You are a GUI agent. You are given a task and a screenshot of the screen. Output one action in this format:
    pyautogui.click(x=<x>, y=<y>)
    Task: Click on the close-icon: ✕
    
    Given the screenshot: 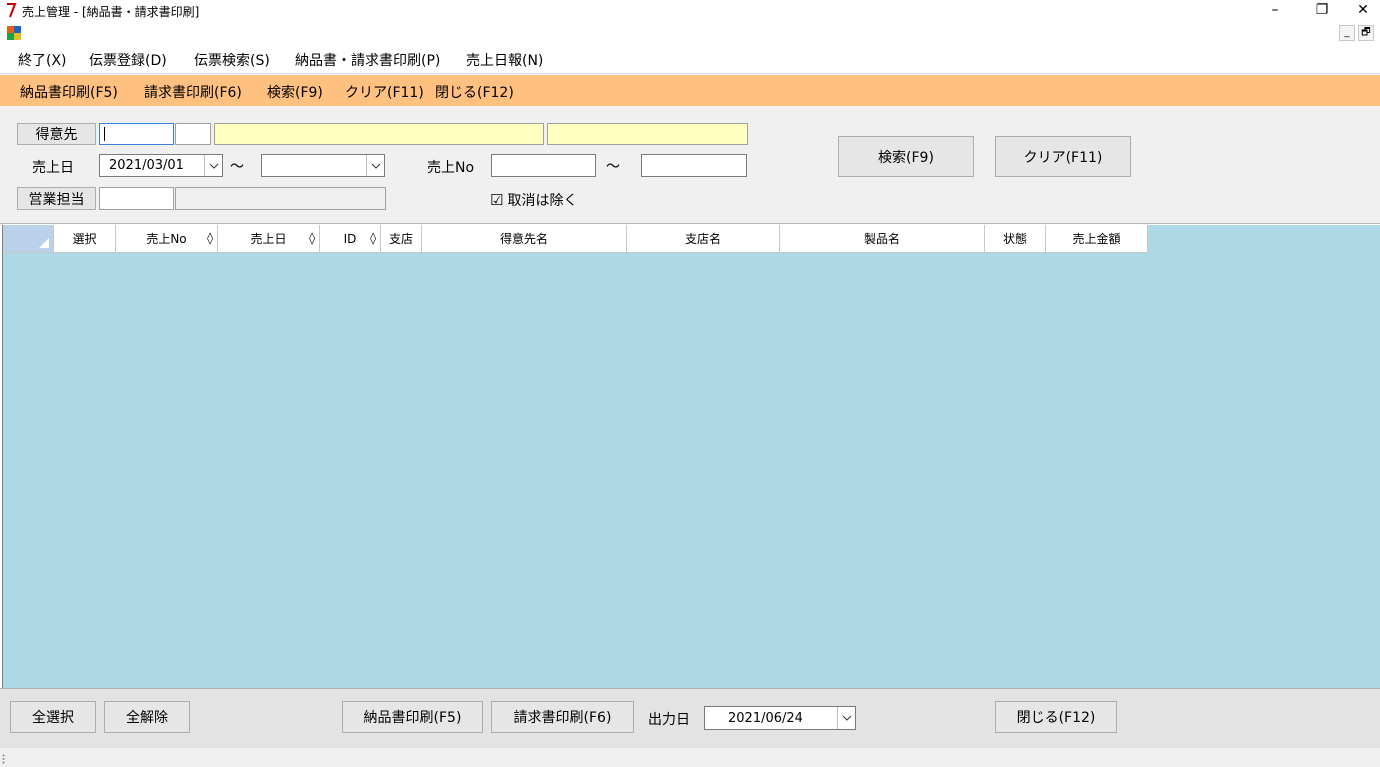 What is the action you would take?
    pyautogui.click(x=1363, y=10)
    